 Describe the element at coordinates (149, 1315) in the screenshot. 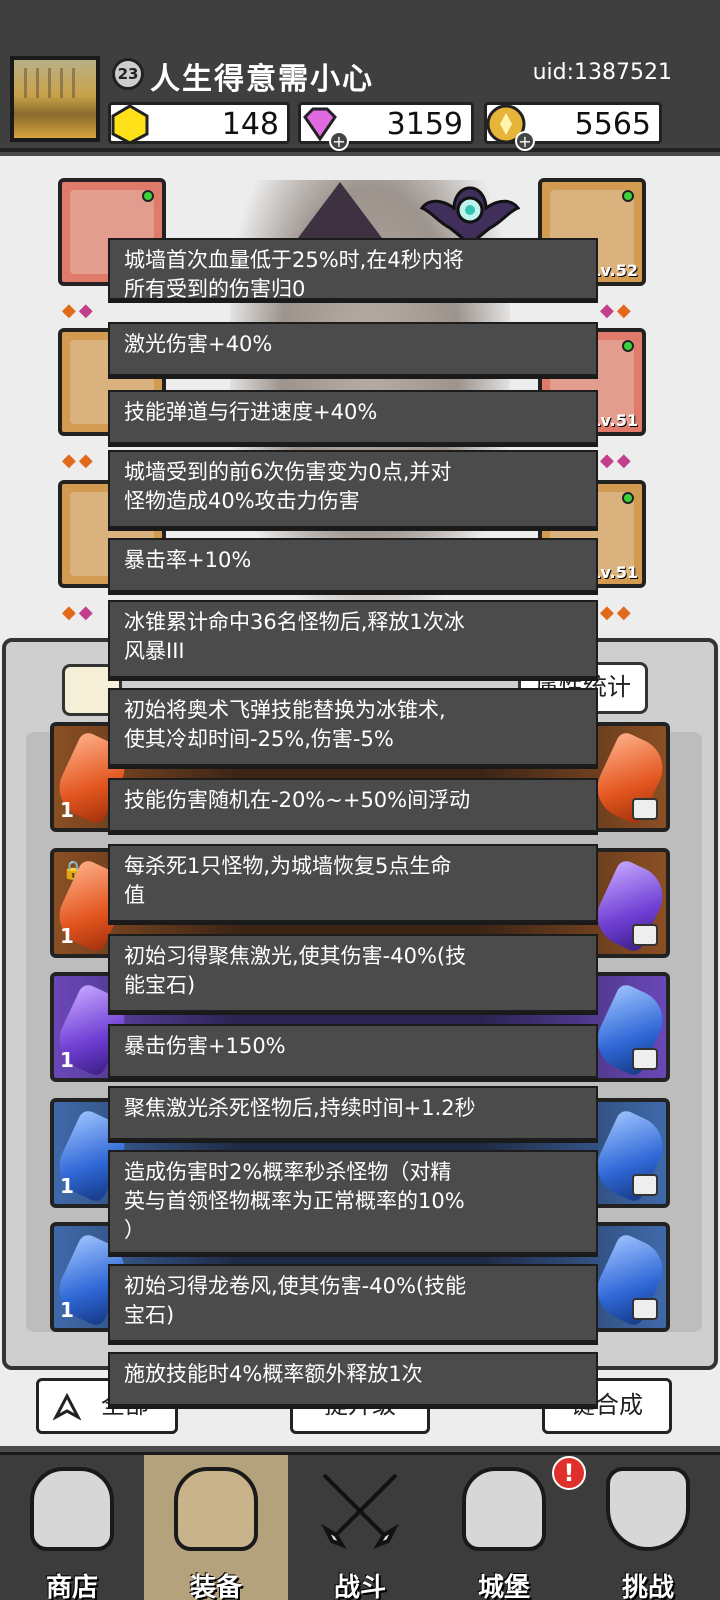

I see `tooltip-text: 宝石)` at that location.